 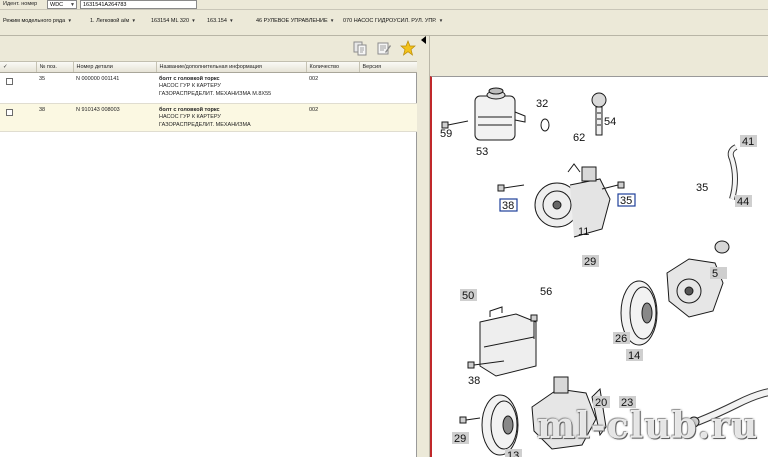 What do you see at coordinates (408, 48) in the screenshot?
I see `favorite-star-icon` at bounding box center [408, 48].